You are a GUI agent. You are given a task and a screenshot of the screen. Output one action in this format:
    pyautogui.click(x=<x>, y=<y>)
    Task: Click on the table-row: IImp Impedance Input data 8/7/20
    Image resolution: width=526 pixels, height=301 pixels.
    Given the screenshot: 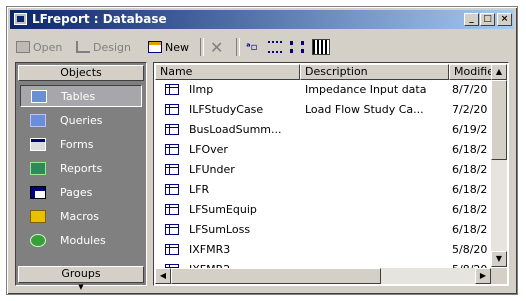 What is the action you would take?
    pyautogui.click(x=325, y=90)
    